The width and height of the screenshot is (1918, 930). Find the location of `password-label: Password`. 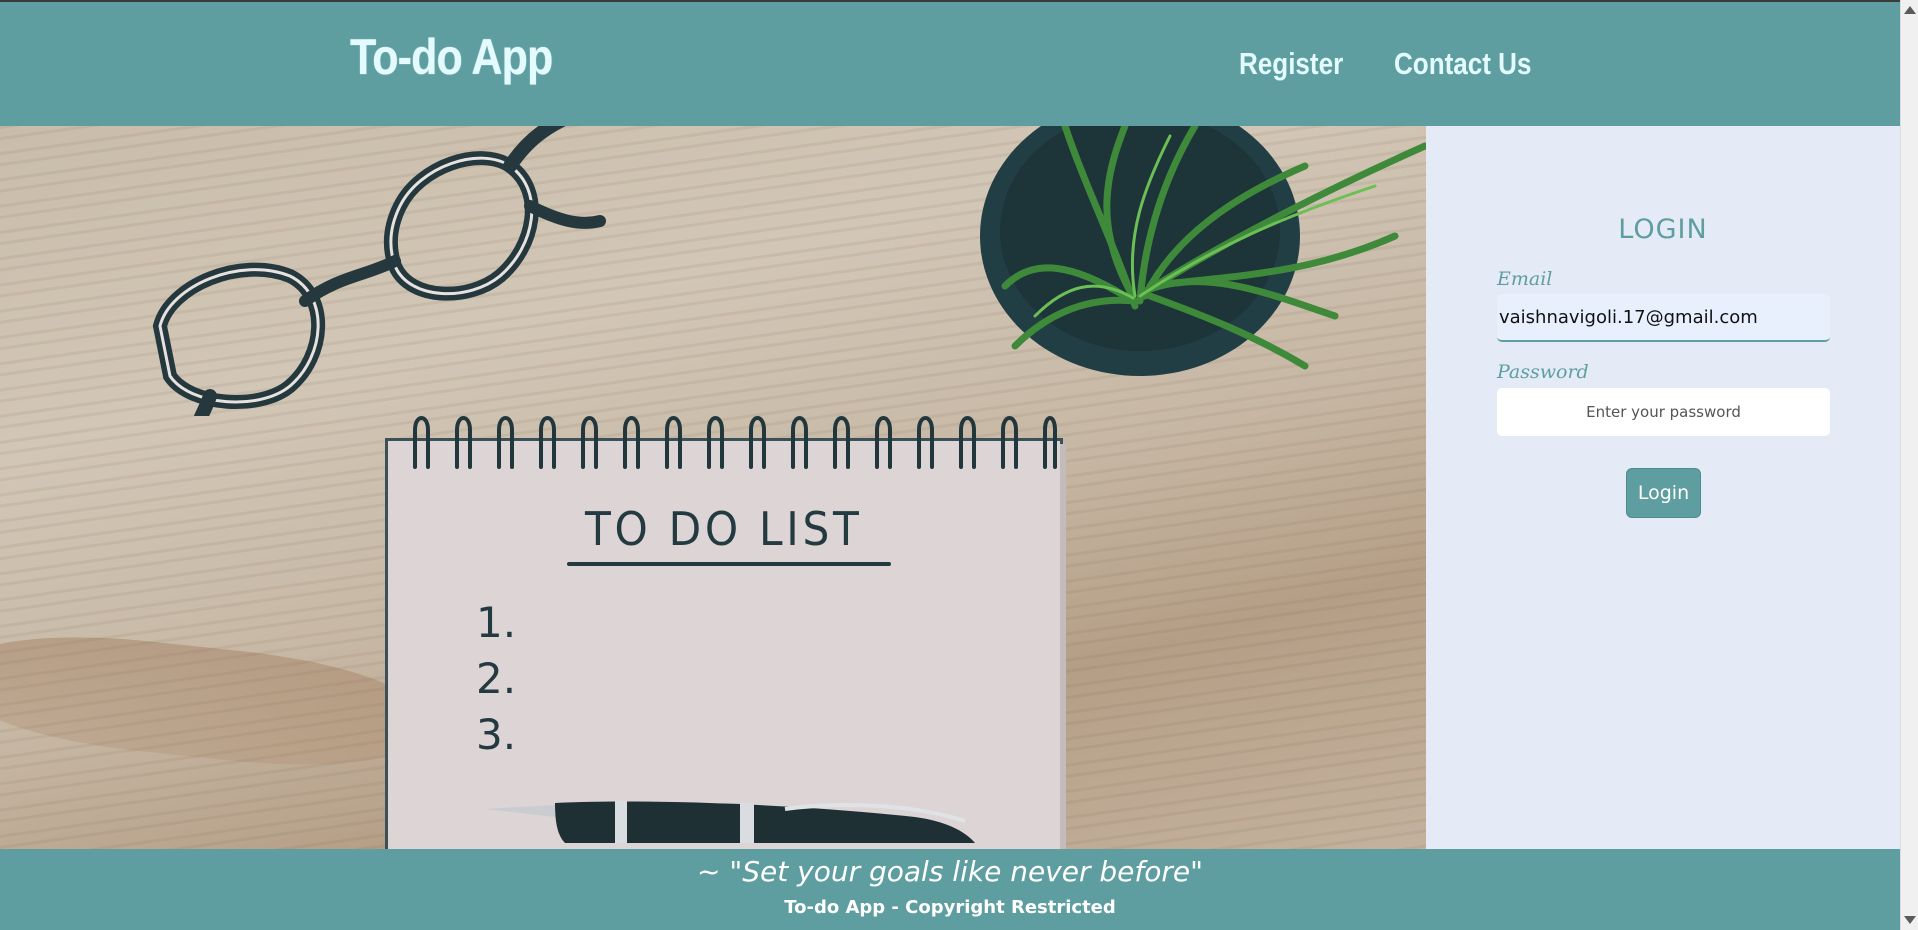

password-label: Password is located at coordinates (1543, 372).